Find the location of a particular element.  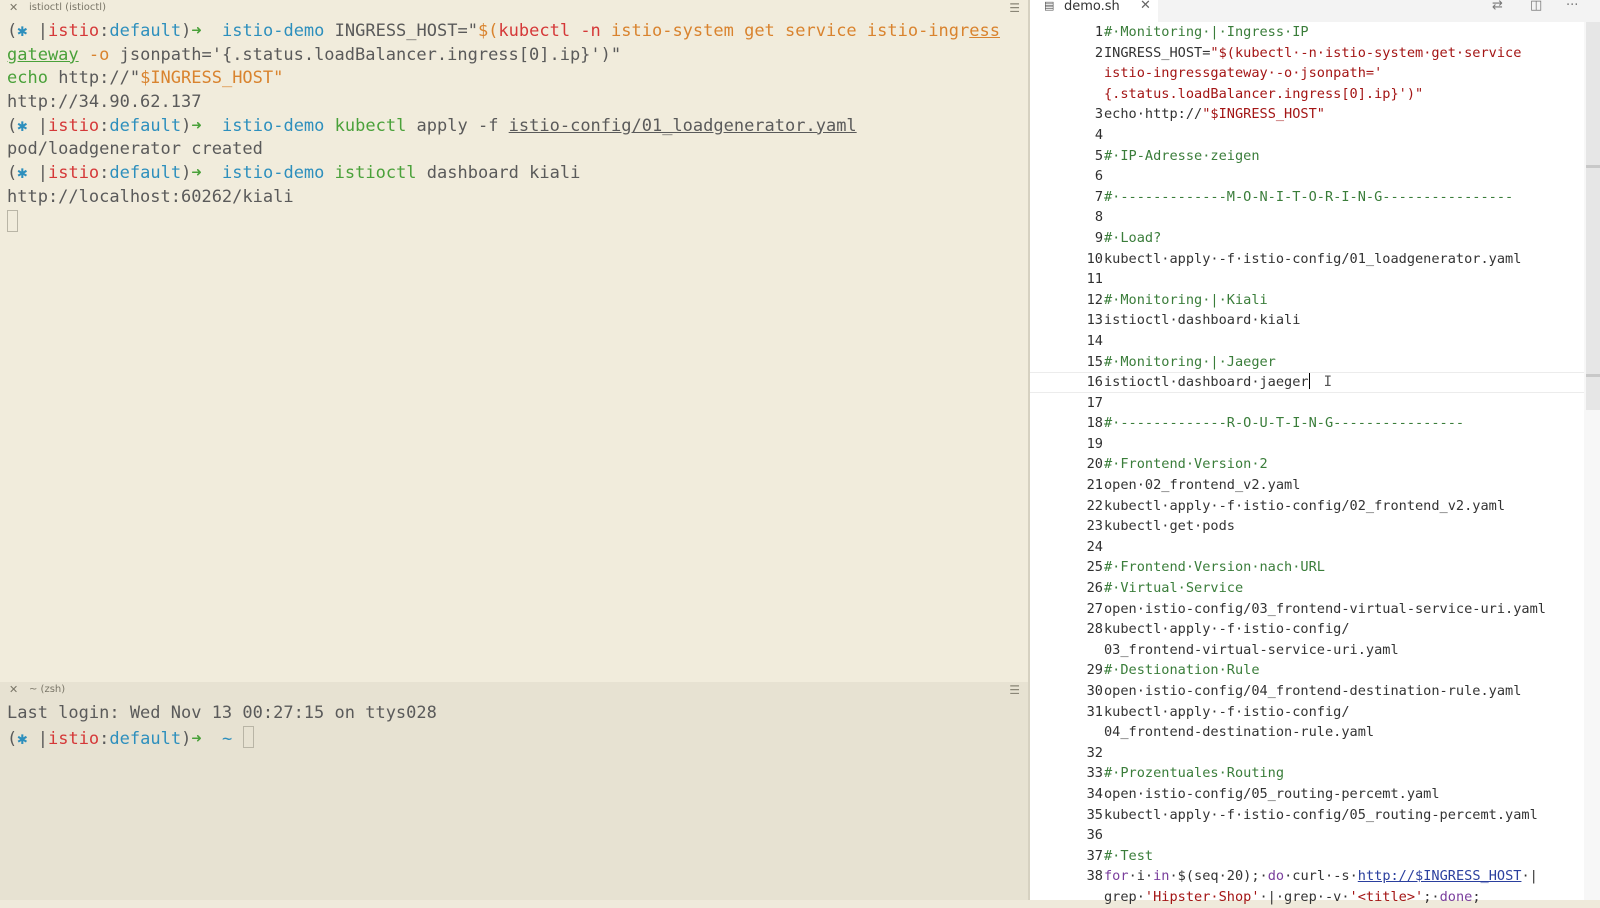

code-line: 4 is located at coordinates (1315, 135).